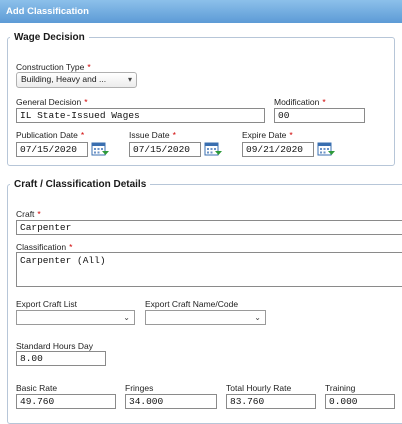 This screenshot has height=424, width=402. What do you see at coordinates (28, 214) in the screenshot?
I see `craft-label: Craft *` at bounding box center [28, 214].